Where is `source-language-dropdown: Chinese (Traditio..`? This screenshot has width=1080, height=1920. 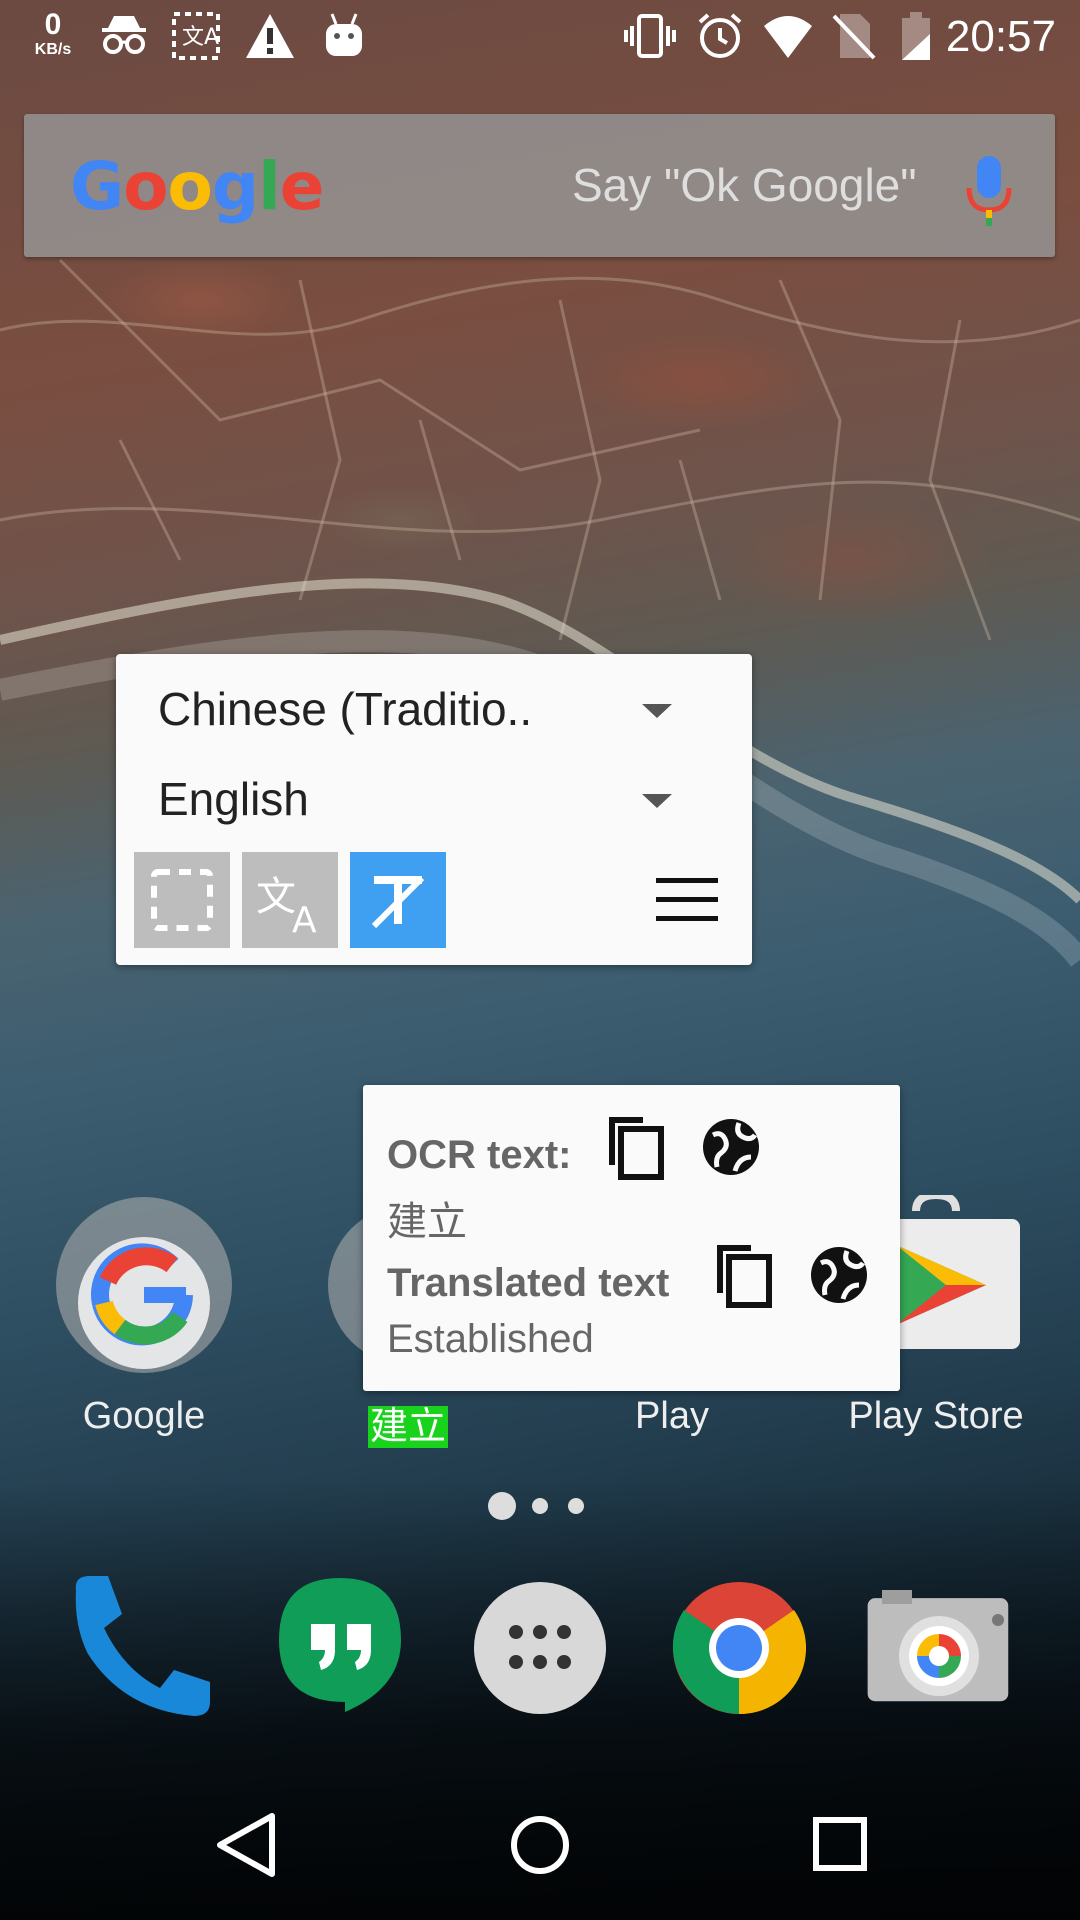
source-language-dropdown: Chinese (Traditio.. is located at coordinates (438, 709).